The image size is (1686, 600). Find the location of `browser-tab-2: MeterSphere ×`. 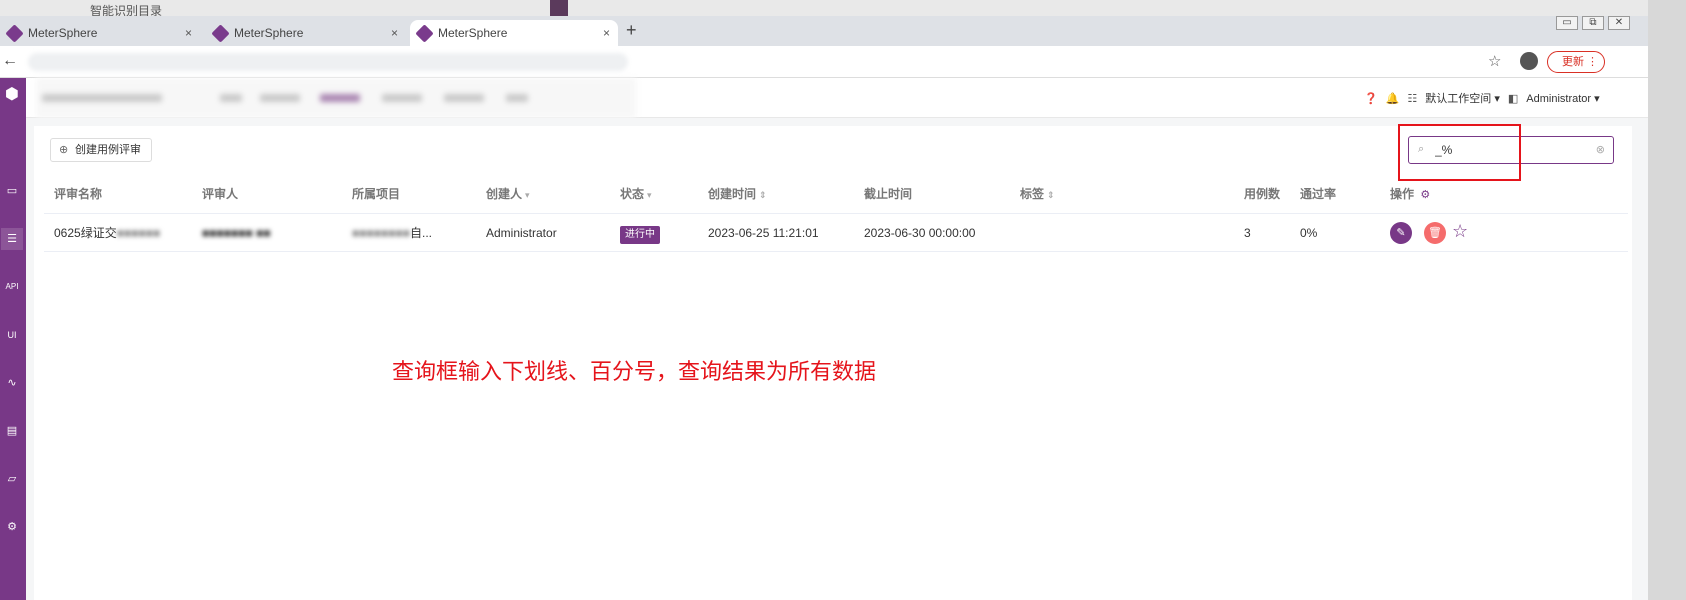

browser-tab-2: MeterSphere × is located at coordinates (306, 33).